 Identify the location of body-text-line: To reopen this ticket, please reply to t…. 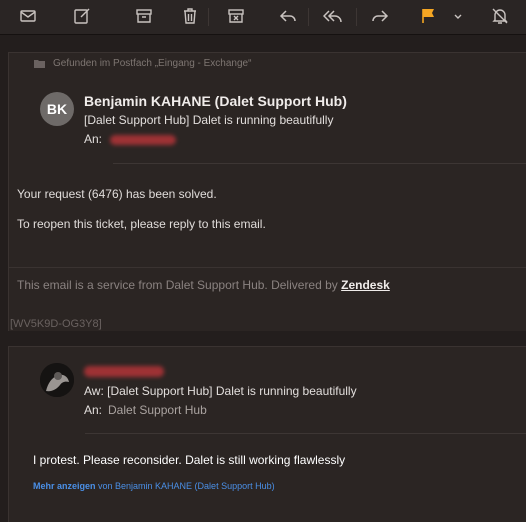
(141, 224).